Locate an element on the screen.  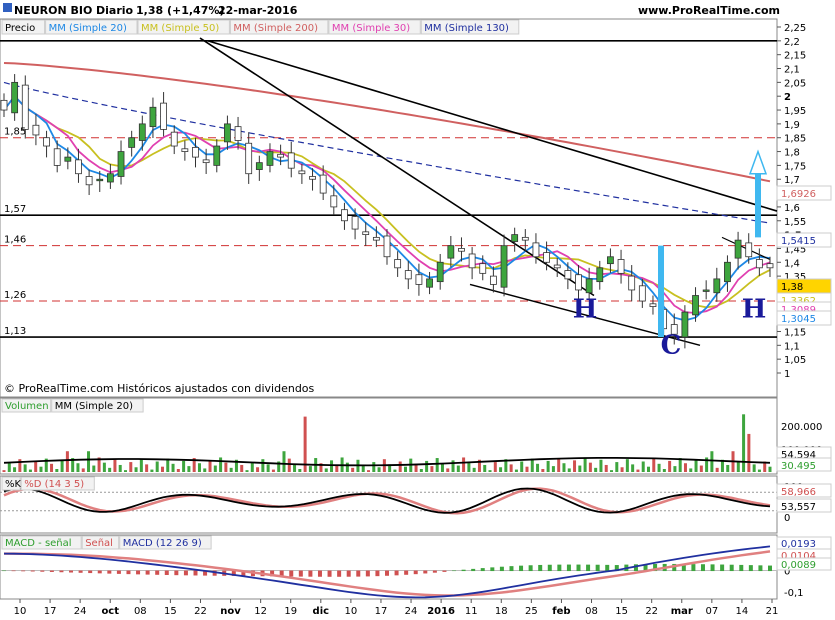
x-tick-label: 08 is located at coordinates (140, 611).